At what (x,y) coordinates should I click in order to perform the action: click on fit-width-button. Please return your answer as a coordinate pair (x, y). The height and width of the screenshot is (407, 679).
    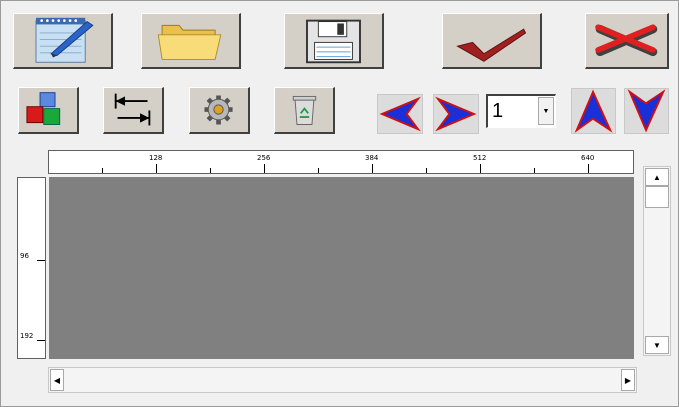
    Looking at the image, I should click on (133, 110).